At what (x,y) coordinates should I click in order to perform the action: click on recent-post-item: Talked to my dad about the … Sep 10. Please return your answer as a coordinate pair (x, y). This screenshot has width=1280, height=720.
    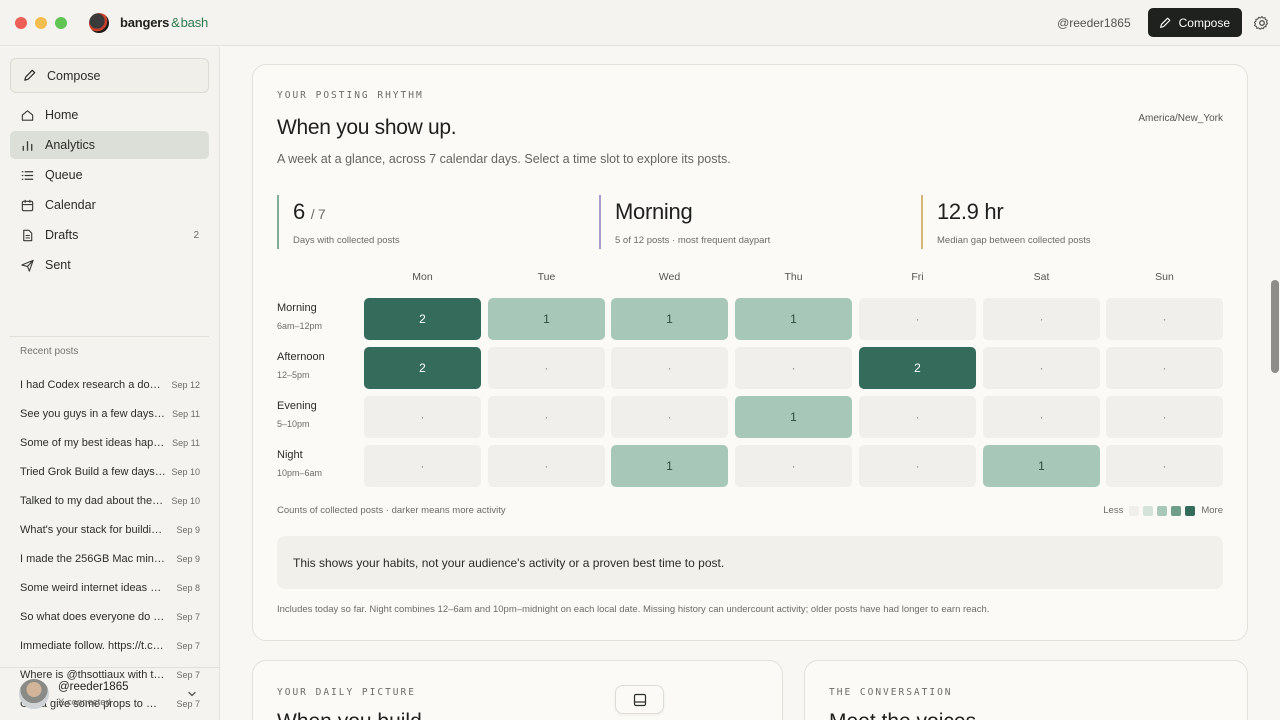
    Looking at the image, I should click on (110, 500).